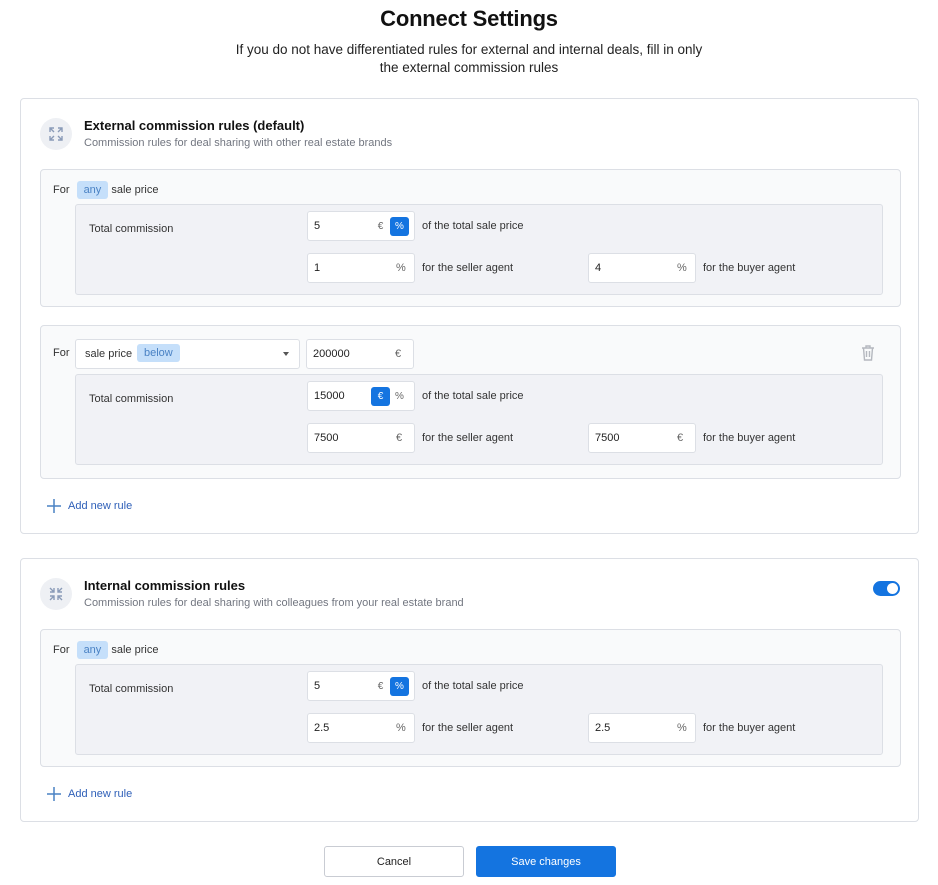  Describe the element at coordinates (360, 354) in the screenshot. I see `threshold-input: 200000 €` at that location.